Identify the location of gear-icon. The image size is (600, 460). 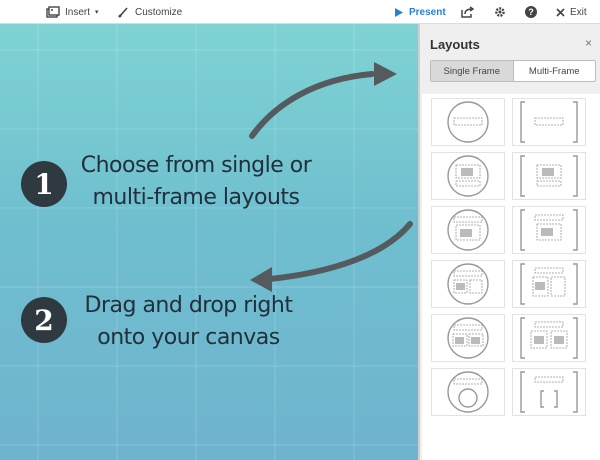
(500, 12).